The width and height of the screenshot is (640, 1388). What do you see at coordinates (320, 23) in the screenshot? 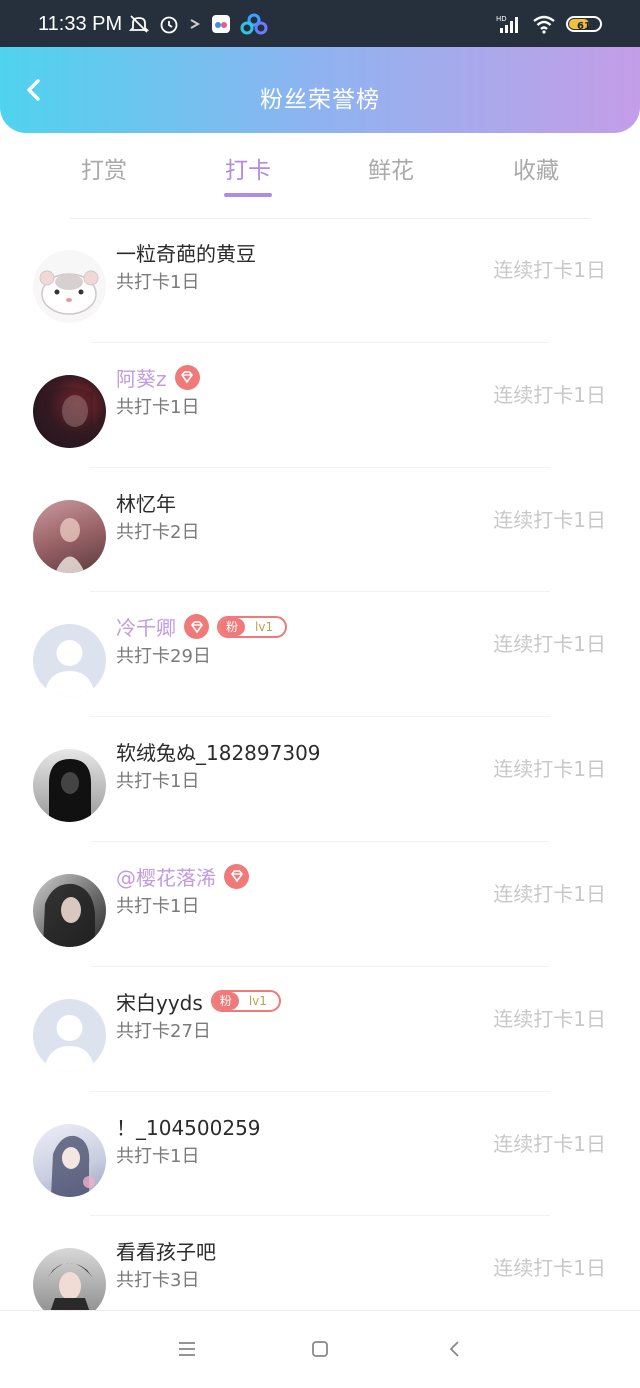
I see `status-bar: 11:33 PM HD 61` at bounding box center [320, 23].